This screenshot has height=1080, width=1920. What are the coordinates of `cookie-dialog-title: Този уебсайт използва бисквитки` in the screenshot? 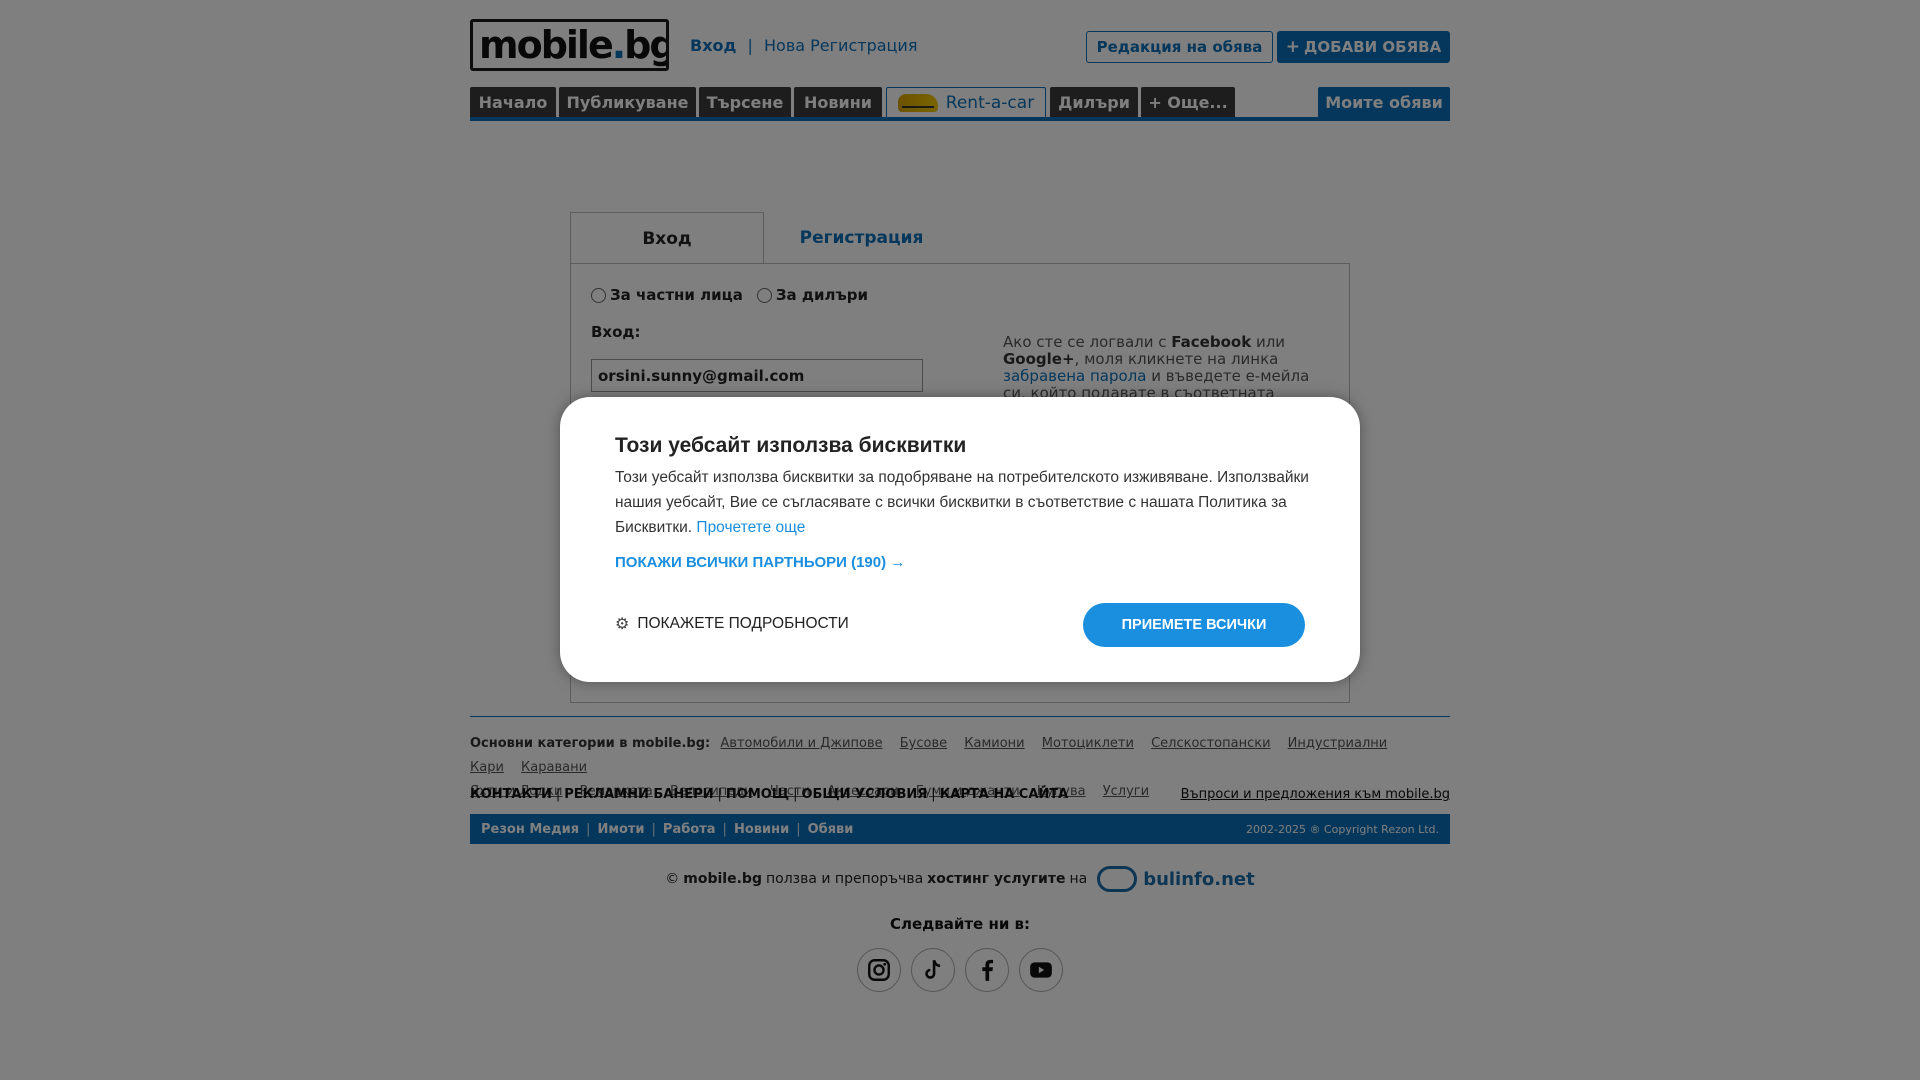 It's located at (791, 445).